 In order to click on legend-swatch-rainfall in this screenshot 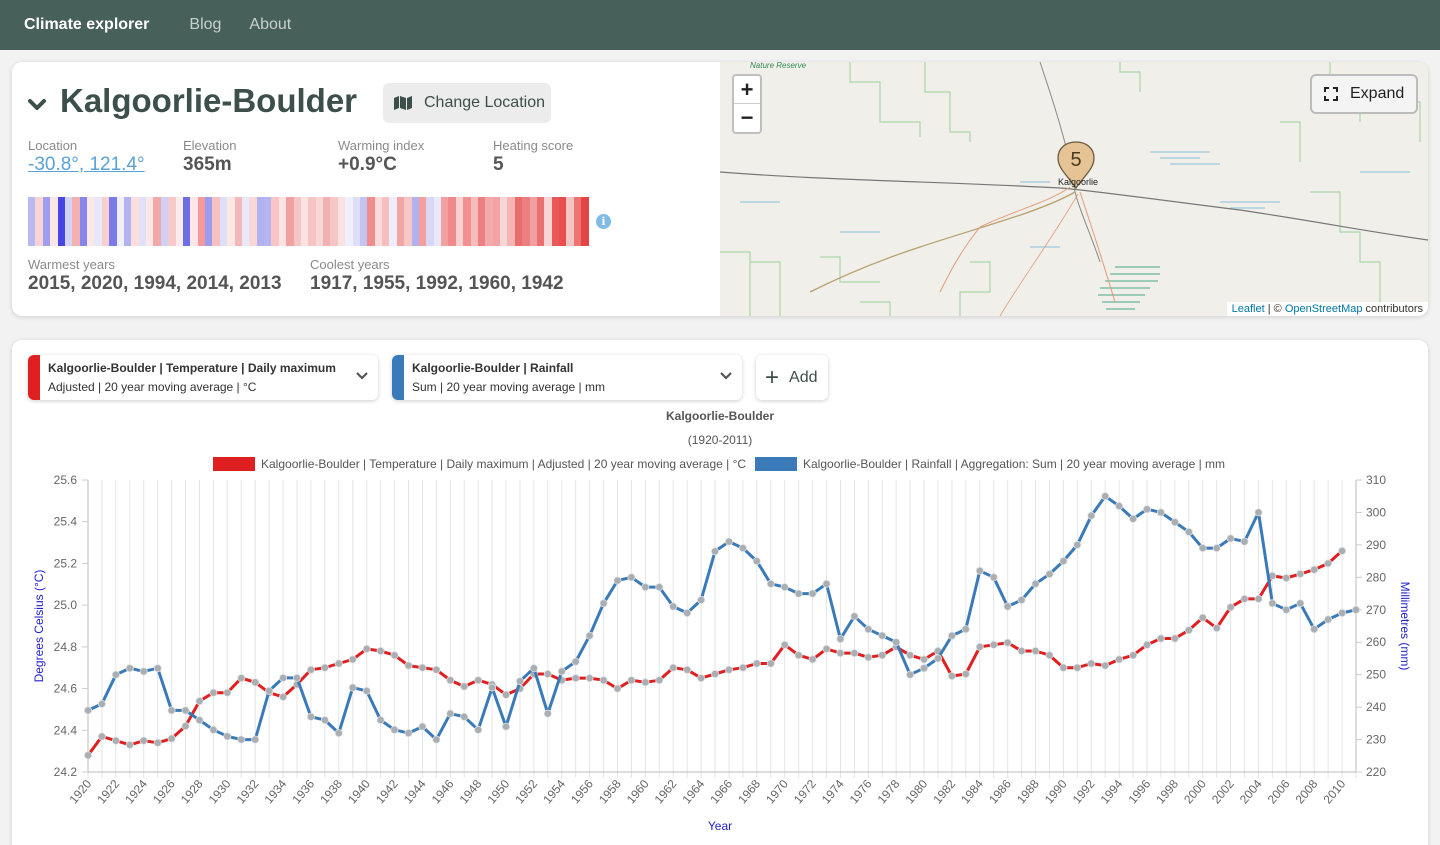, I will do `click(776, 464)`.